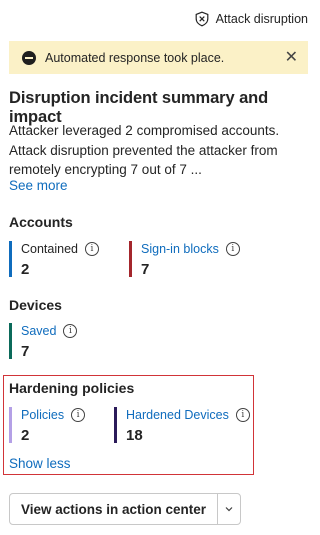 The height and width of the screenshot is (535, 320). Describe the element at coordinates (72, 388) in the screenshot. I see `hardening-section-title: Hardening policies` at that location.